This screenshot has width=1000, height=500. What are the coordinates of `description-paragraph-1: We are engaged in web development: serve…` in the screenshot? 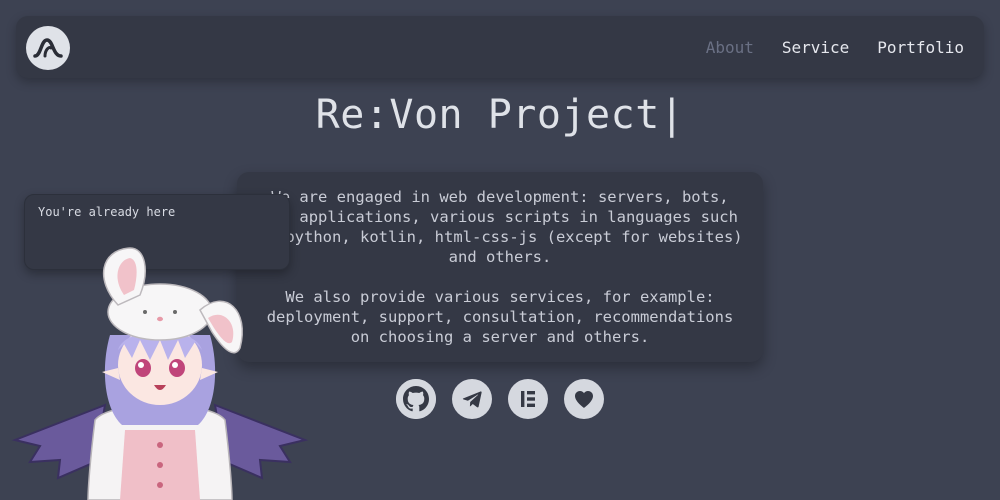 It's located at (500, 227).